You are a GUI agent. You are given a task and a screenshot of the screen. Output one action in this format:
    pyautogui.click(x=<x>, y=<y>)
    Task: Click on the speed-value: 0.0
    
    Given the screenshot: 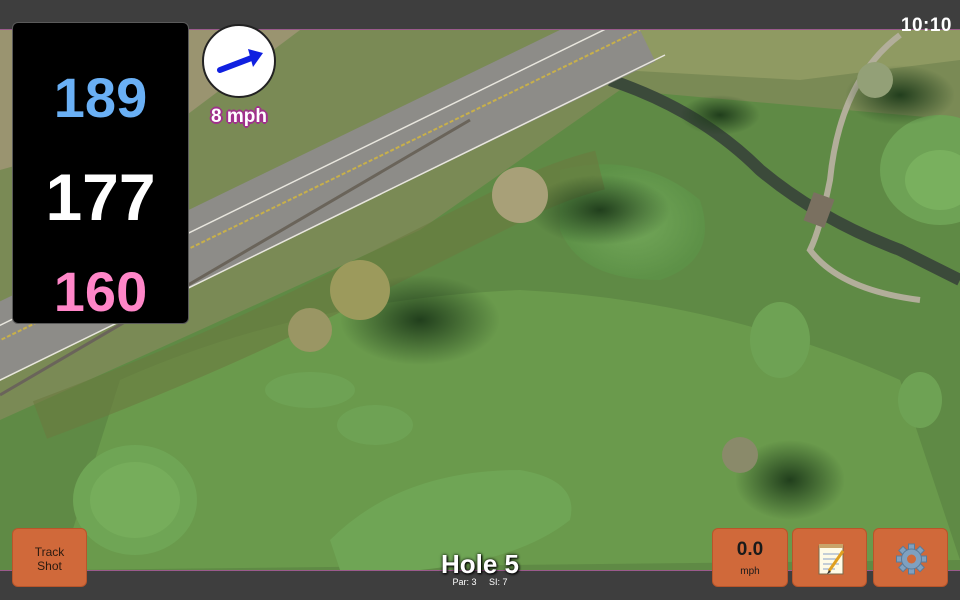 What is the action you would take?
    pyautogui.click(x=750, y=549)
    